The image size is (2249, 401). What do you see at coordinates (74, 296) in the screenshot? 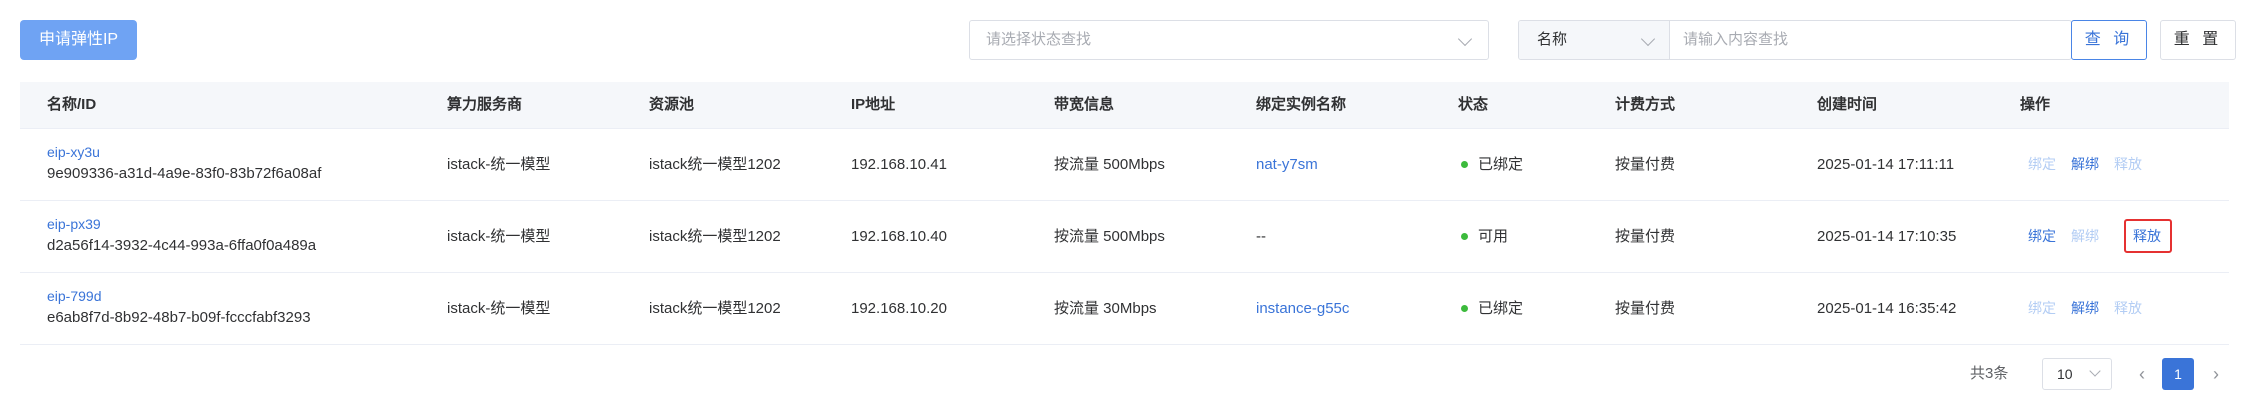
I see `eip-name-link: eip-799d` at bounding box center [74, 296].